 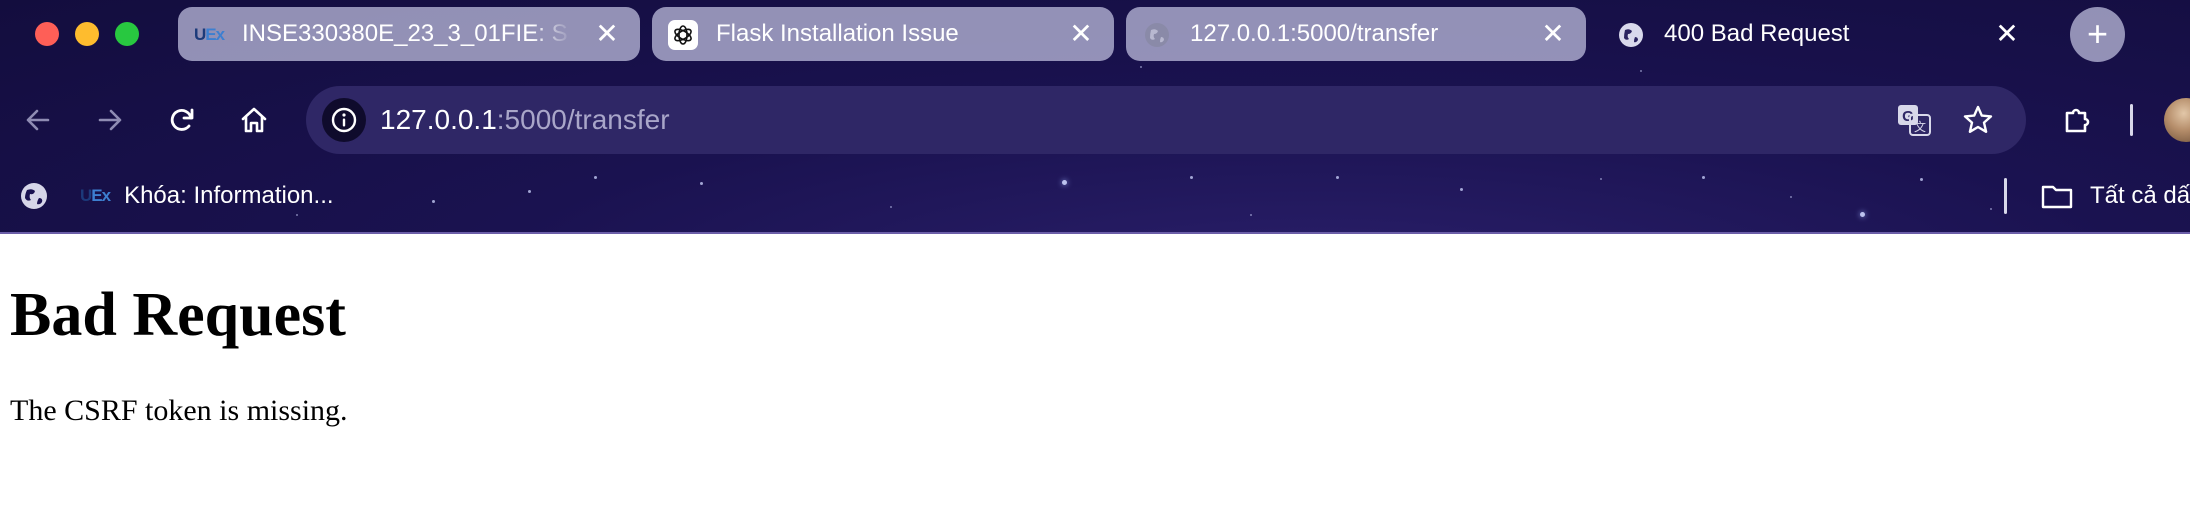 I want to click on url-text: 127.0.0.1:5000/transfer, so click(x=525, y=120).